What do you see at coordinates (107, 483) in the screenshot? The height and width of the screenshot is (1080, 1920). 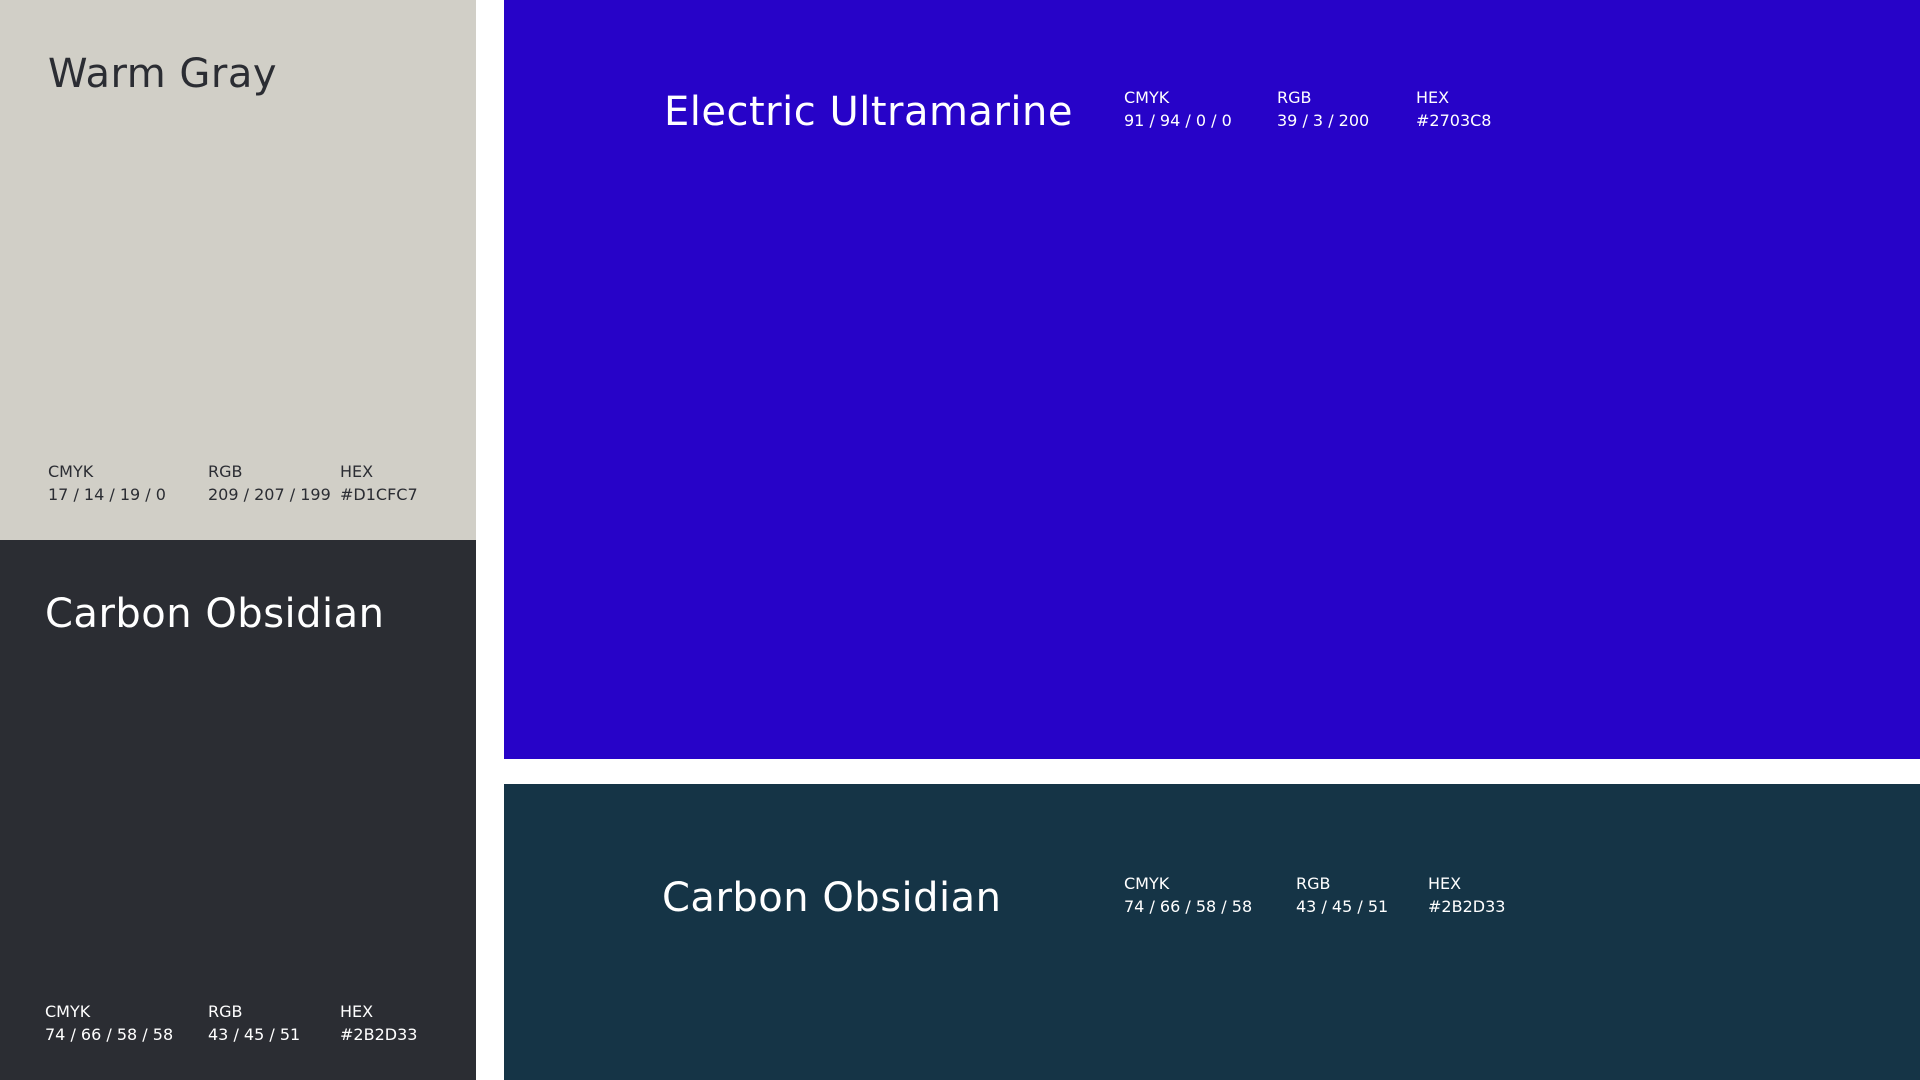 I see `cmyk-spec: CMYK 17 / 14 / 19 / 0` at bounding box center [107, 483].